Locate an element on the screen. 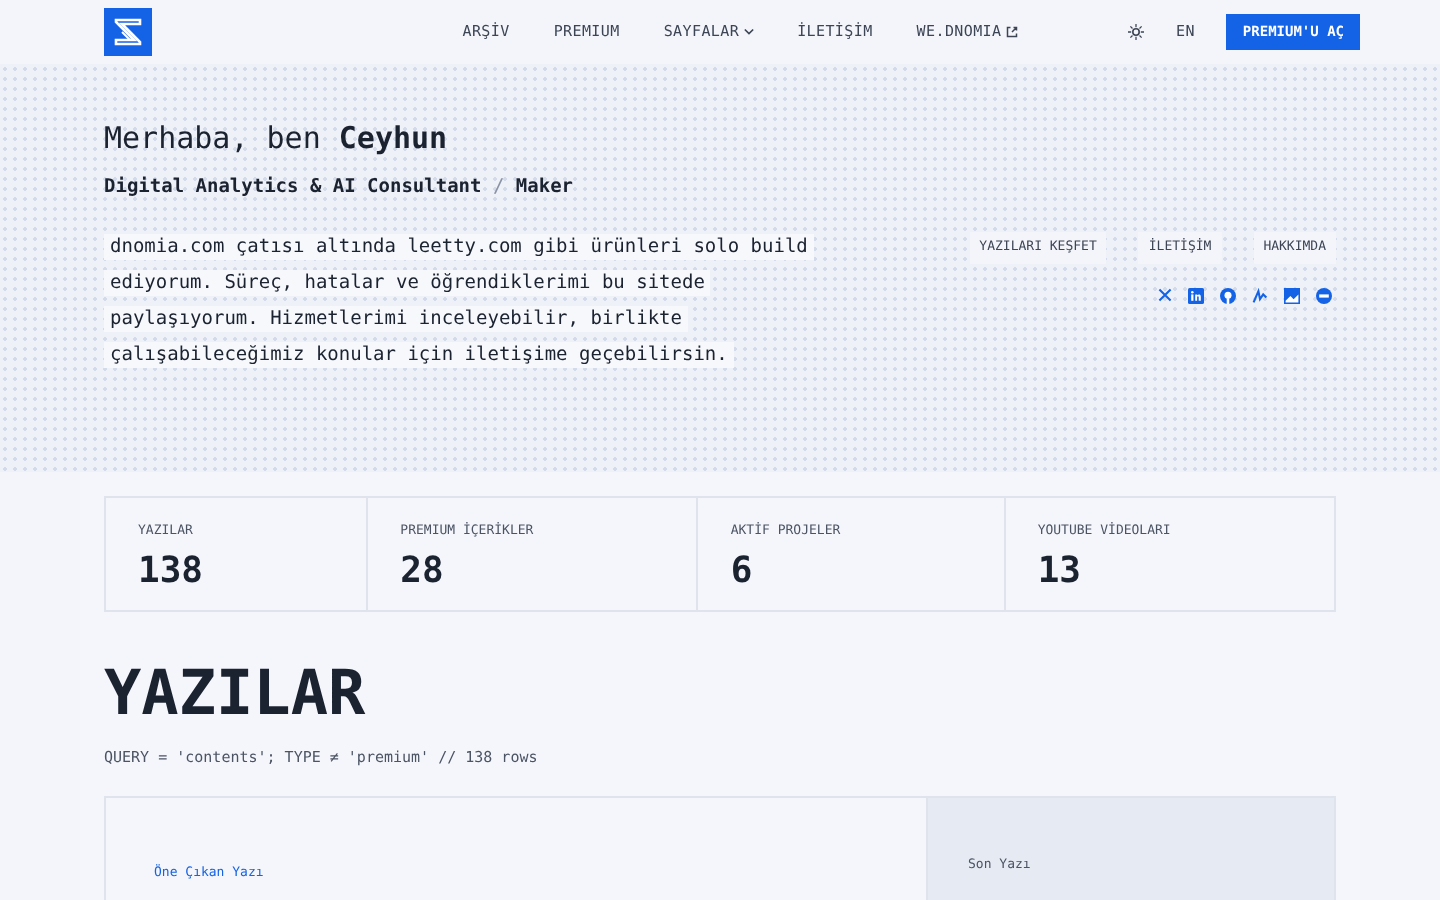  intro-paragraph: dnomia.com çatısı altında leetty.com gibi ürünleri solo build ediyorum. Süreç, hatalar ve öğrendiklerimi bu sitede paylaşıyorum. Hizmetlerimi inceleyebilir, birlikte çalışabileceğimiz konular için iletişime geçebilirsin. is located at coordinates (459, 302).